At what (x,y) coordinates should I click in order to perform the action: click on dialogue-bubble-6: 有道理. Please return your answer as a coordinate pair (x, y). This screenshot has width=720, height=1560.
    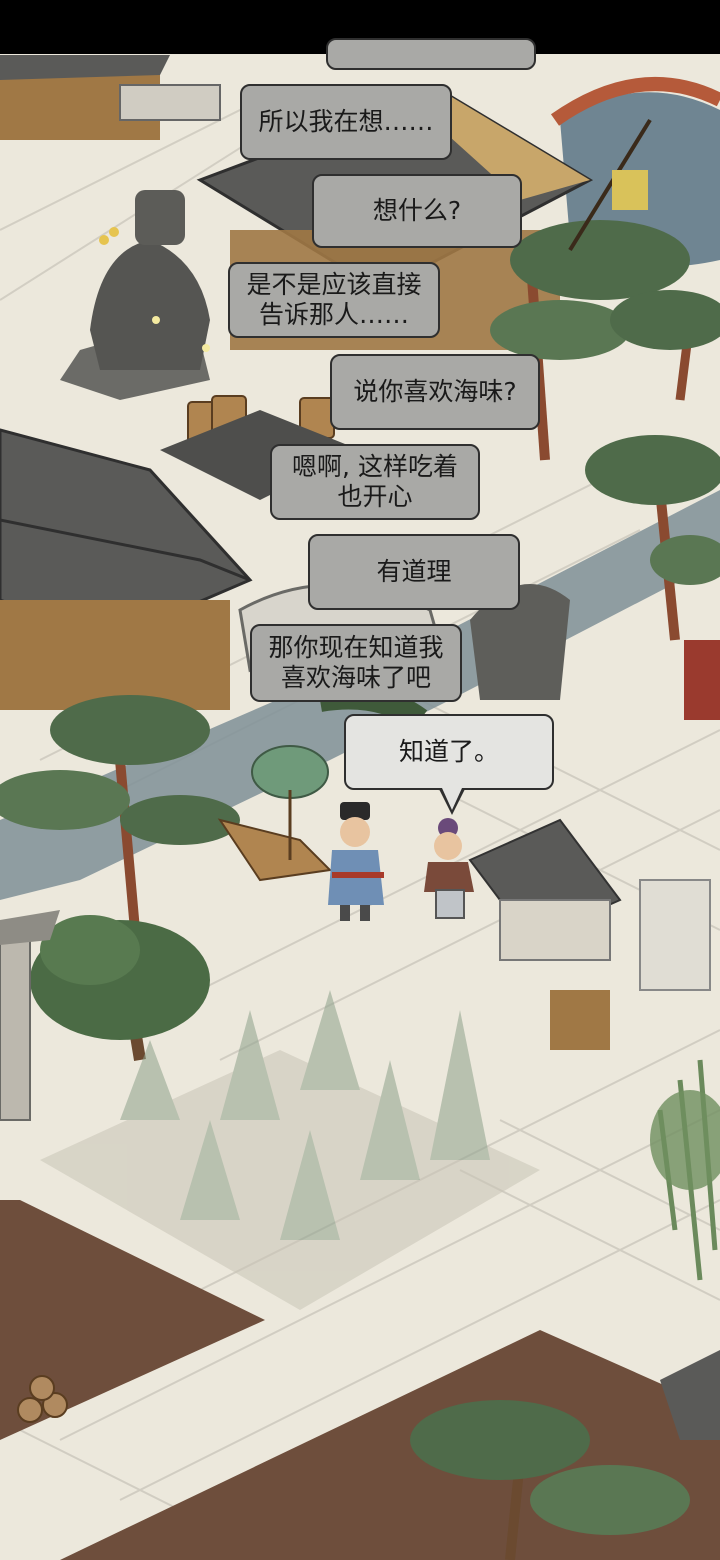
    Looking at the image, I should click on (414, 572).